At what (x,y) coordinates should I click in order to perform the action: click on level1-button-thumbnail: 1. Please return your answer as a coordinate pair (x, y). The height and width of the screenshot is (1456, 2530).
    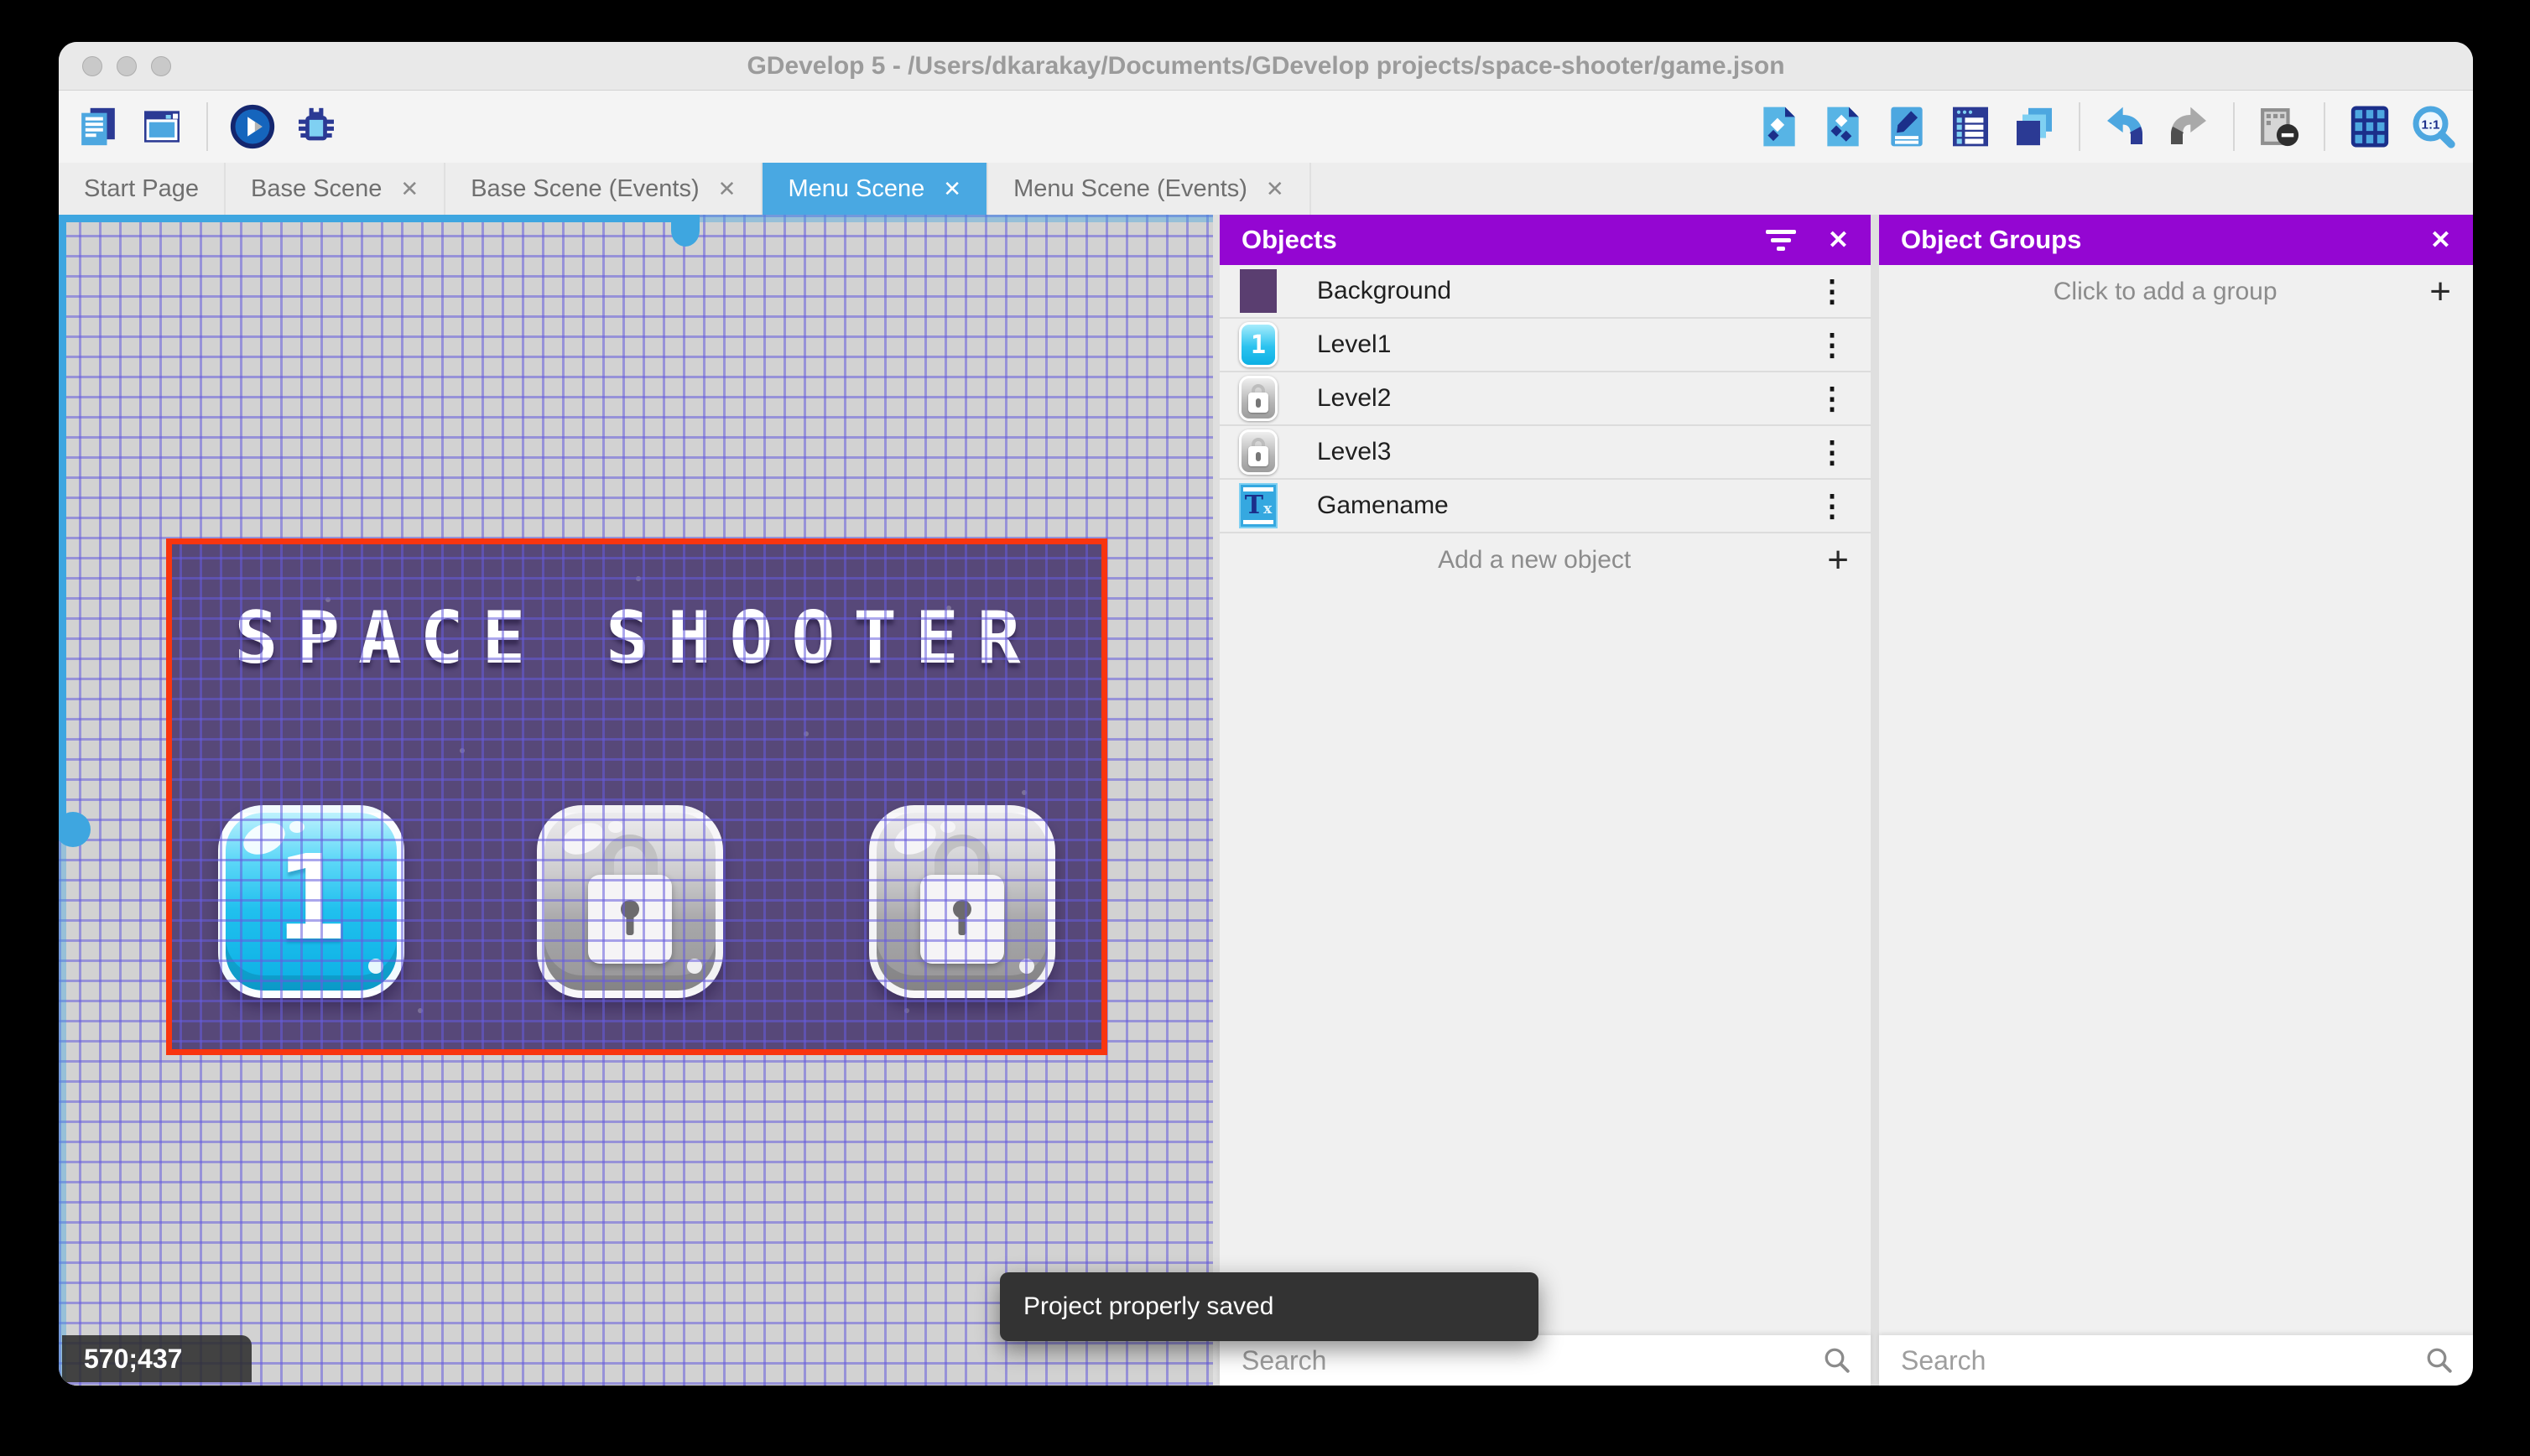
    Looking at the image, I should click on (1258, 344).